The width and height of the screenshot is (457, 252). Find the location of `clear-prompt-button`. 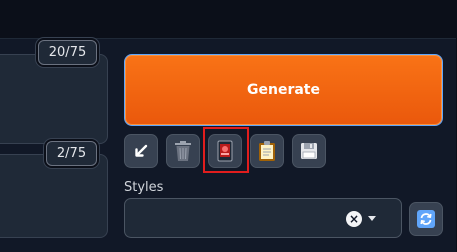

clear-prompt-button is located at coordinates (183, 151).